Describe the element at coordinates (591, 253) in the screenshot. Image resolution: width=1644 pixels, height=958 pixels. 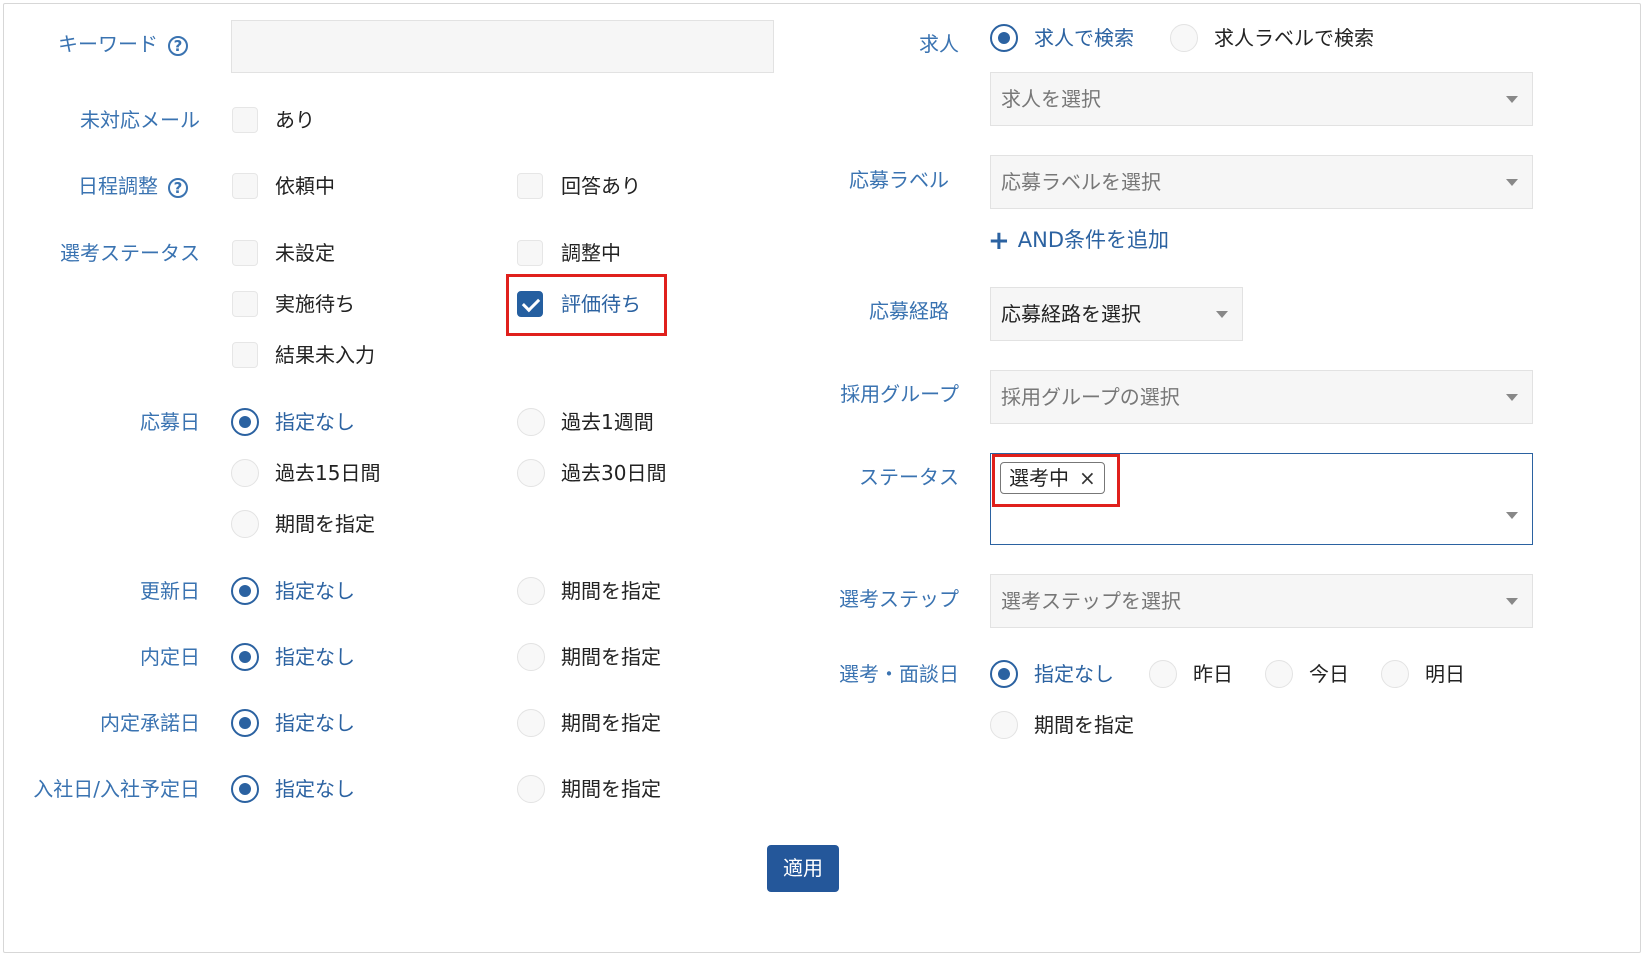
I see `status-option: 調整中` at that location.